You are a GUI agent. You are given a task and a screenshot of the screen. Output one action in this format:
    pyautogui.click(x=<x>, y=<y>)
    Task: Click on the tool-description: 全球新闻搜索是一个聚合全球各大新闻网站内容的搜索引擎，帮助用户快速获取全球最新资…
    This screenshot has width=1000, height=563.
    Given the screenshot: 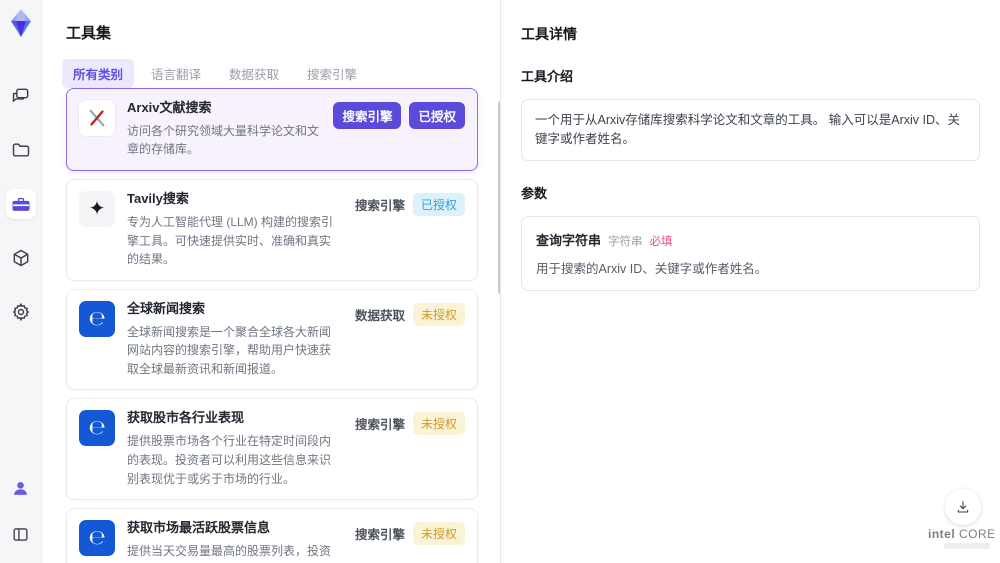 What is the action you would take?
    pyautogui.click(x=229, y=350)
    